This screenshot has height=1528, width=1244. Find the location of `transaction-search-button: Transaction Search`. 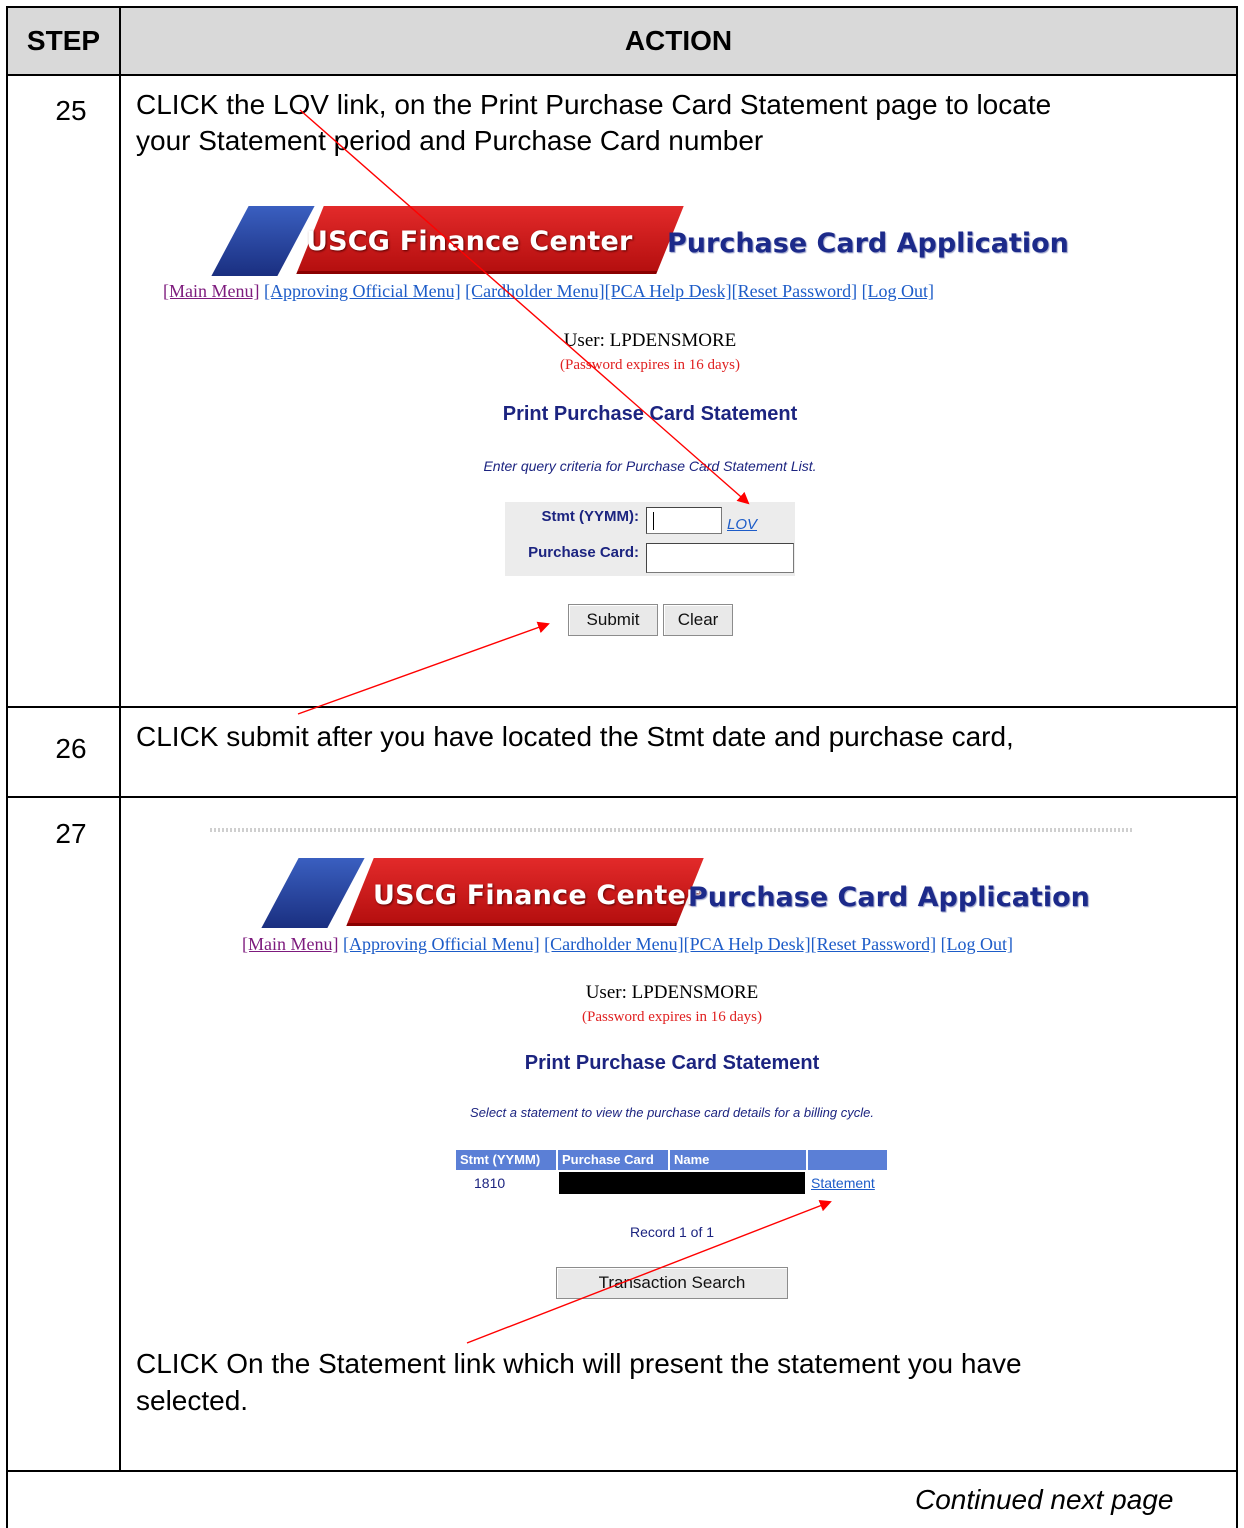

transaction-search-button: Transaction Search is located at coordinates (672, 1283).